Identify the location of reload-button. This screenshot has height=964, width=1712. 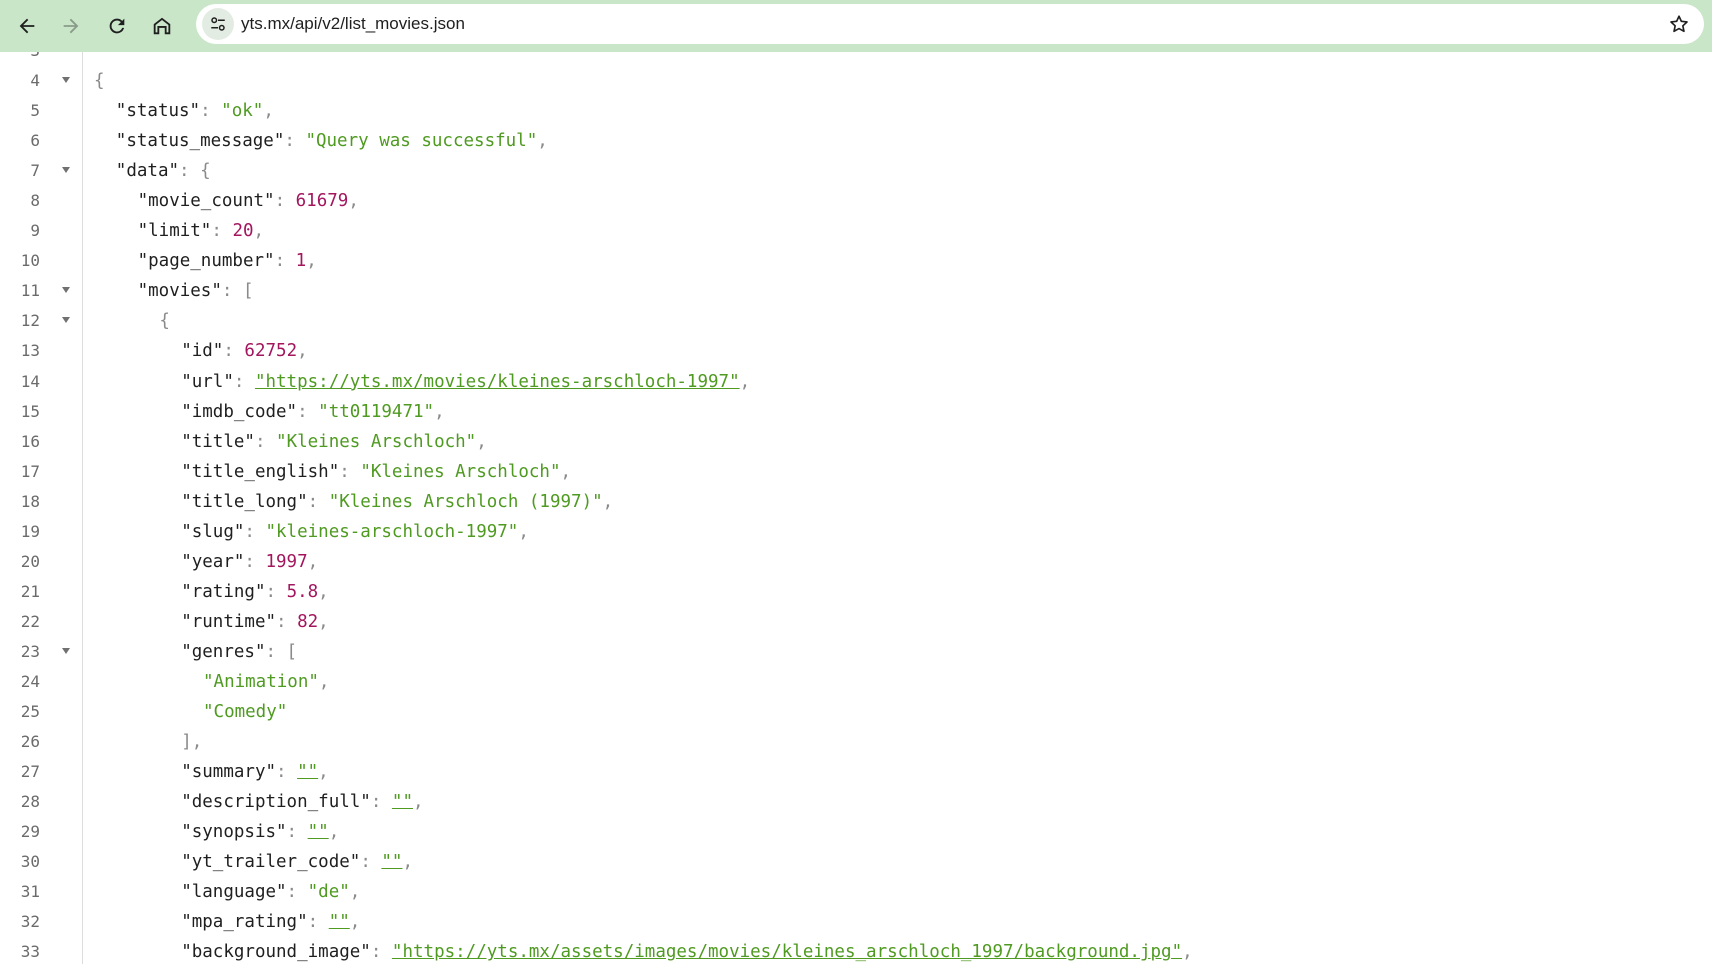
(117, 26).